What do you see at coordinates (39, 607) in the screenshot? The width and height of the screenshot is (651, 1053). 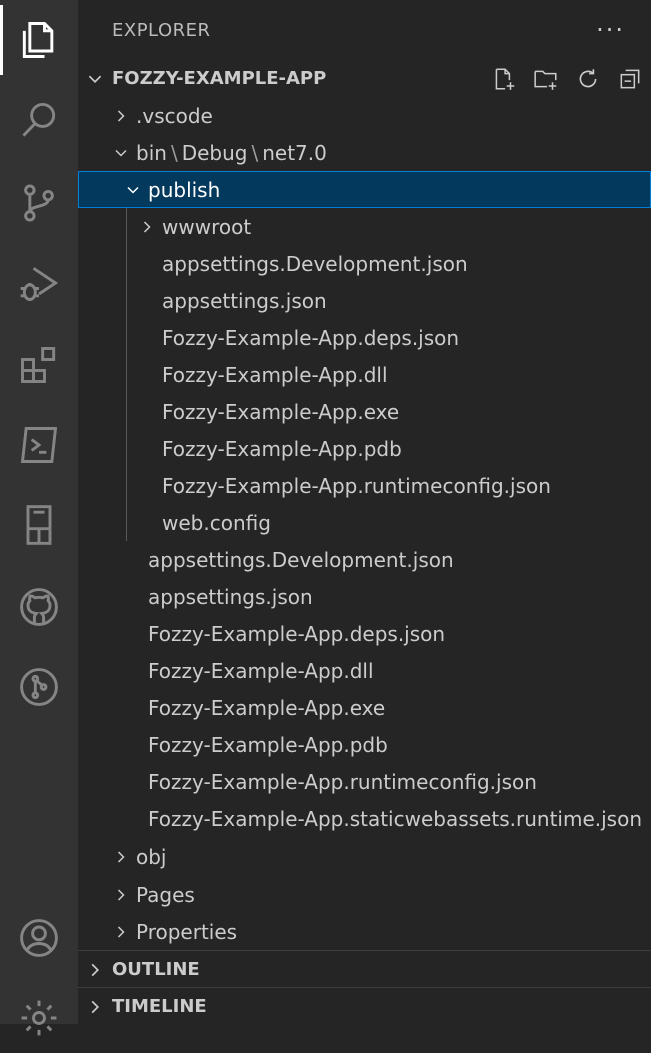 I see `github-icon` at bounding box center [39, 607].